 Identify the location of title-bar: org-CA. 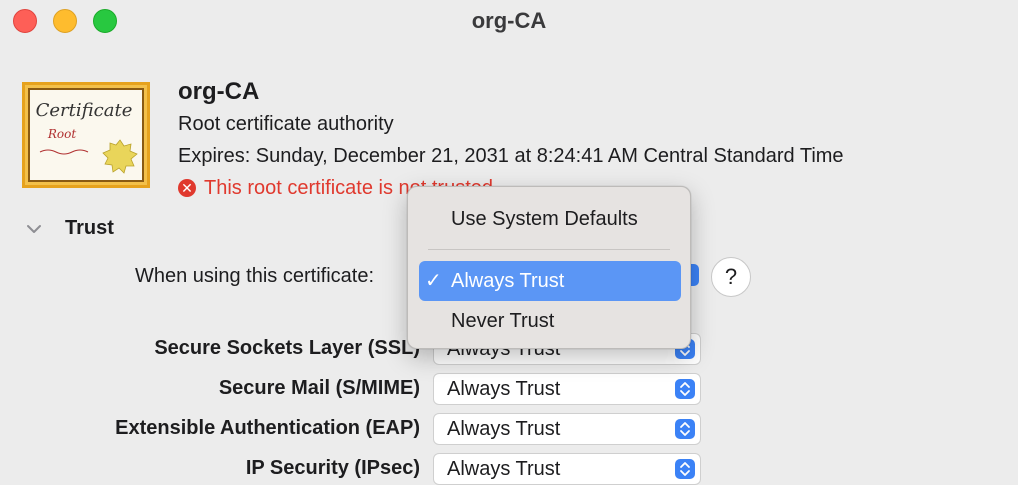
(509, 22).